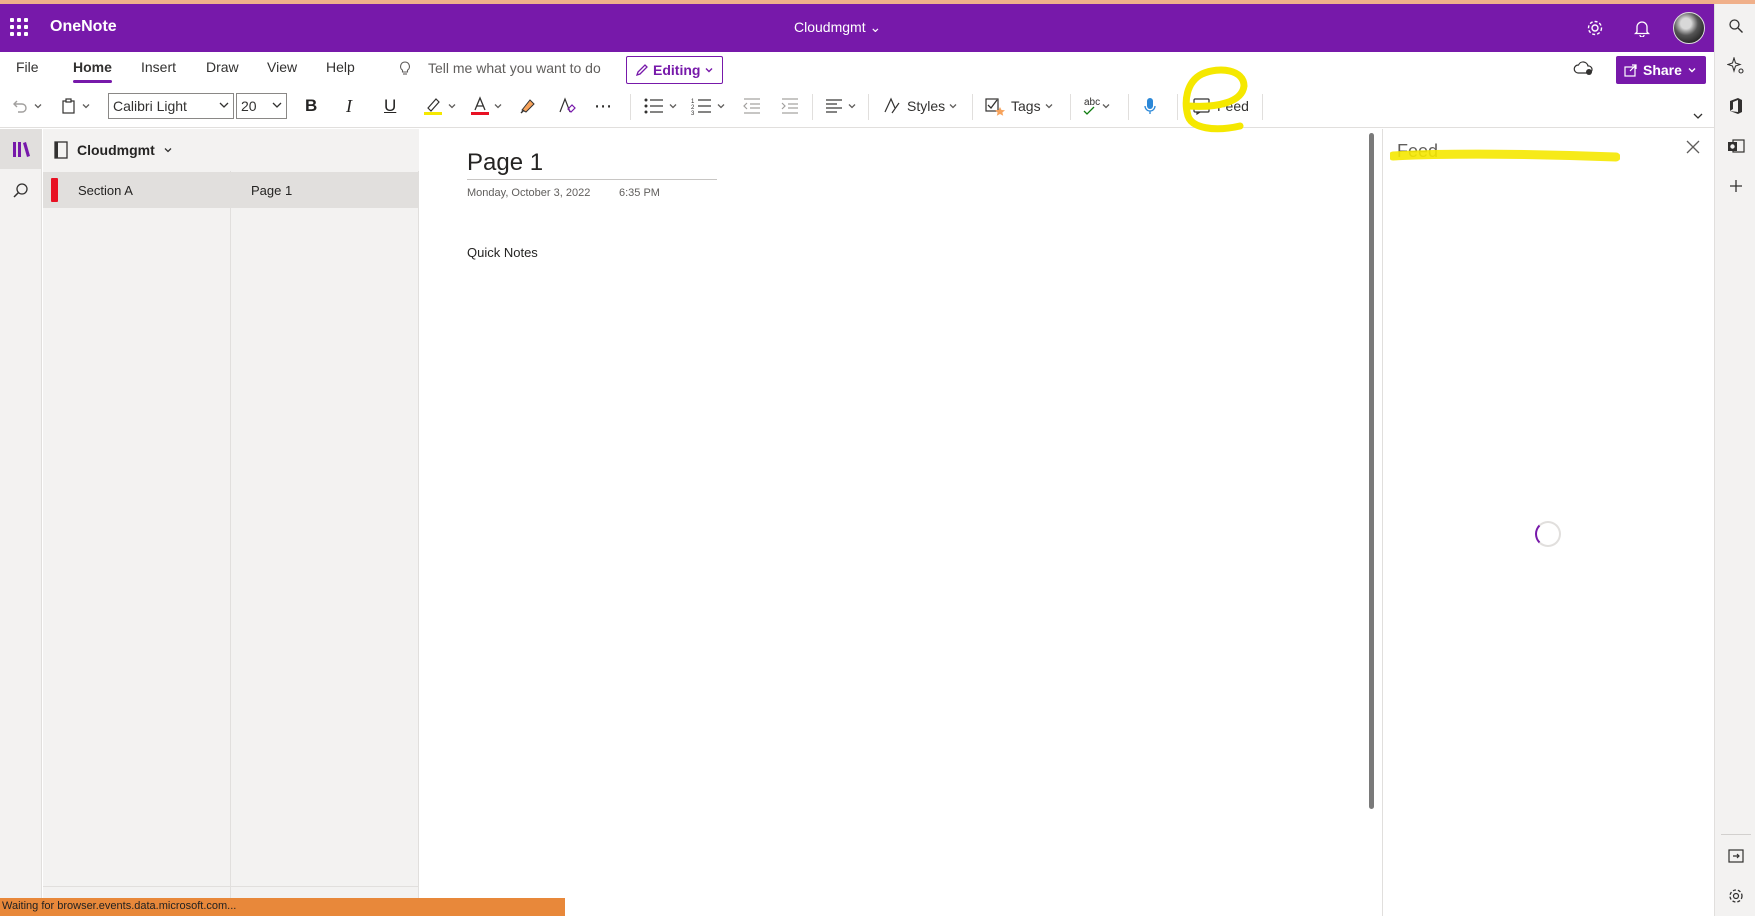 The height and width of the screenshot is (916, 1755). I want to click on font-color-button, so click(486, 106).